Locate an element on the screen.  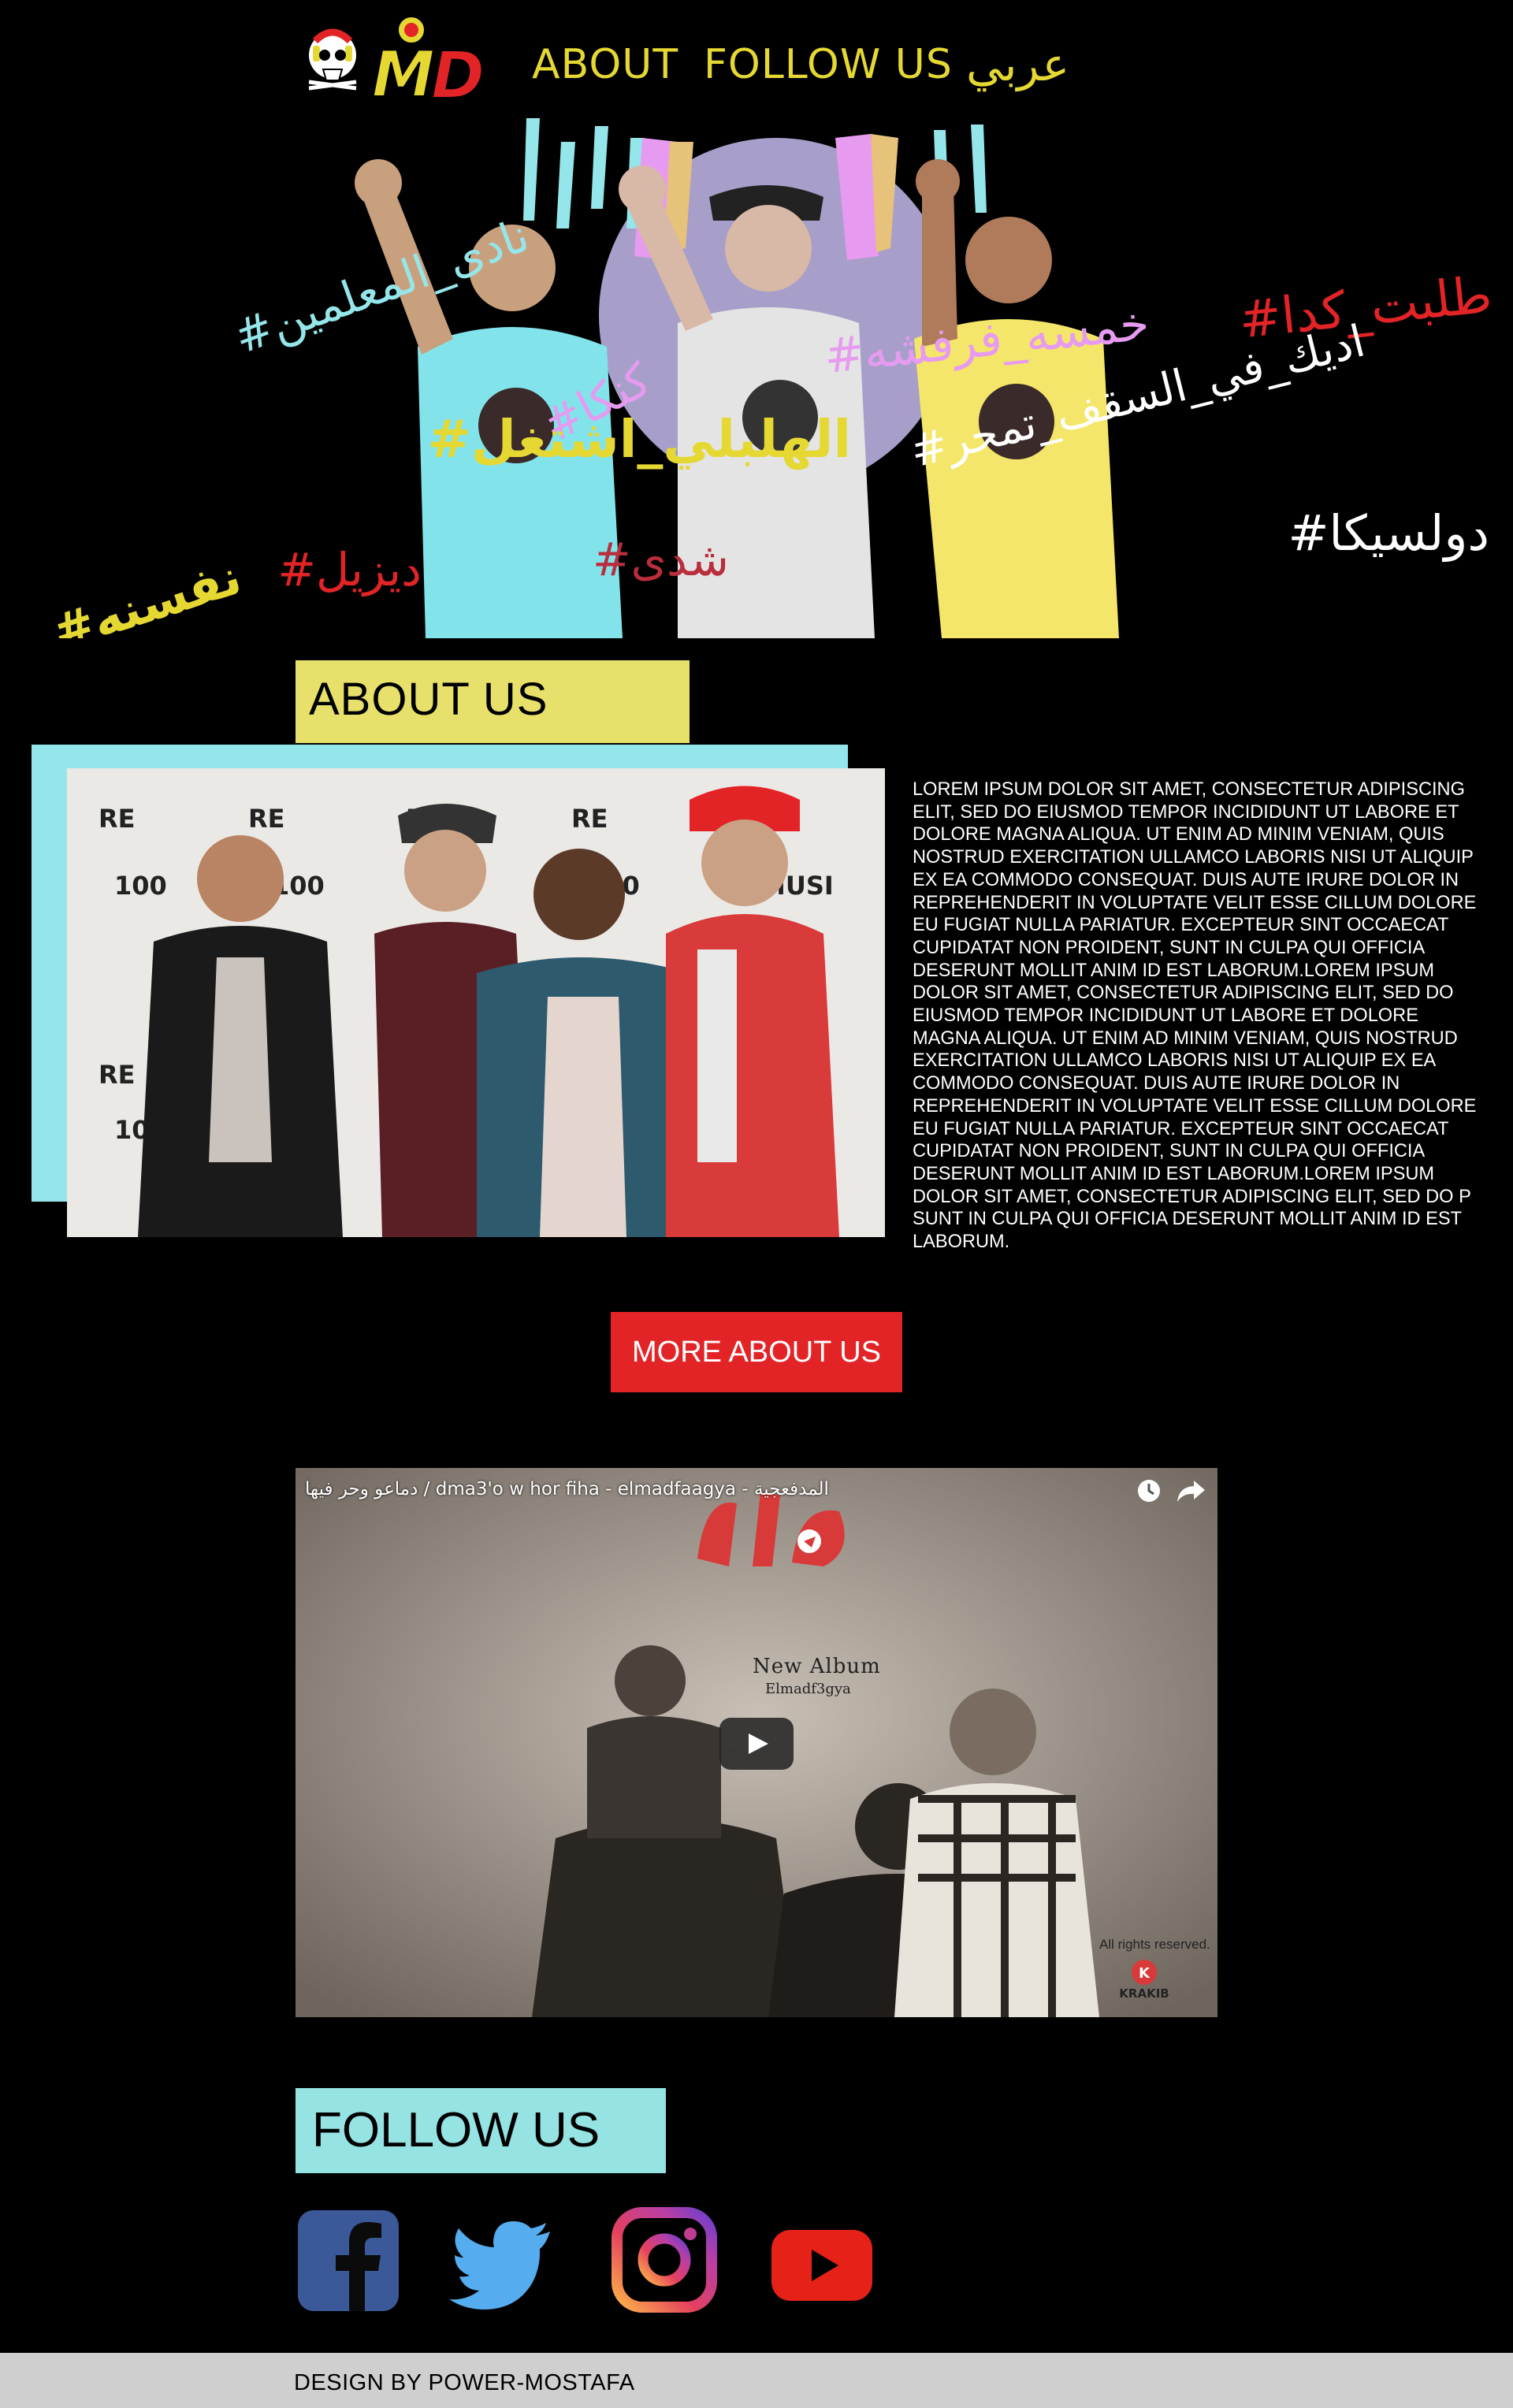
more-about-us-button: MORE ABOUT US is located at coordinates (756, 1352).